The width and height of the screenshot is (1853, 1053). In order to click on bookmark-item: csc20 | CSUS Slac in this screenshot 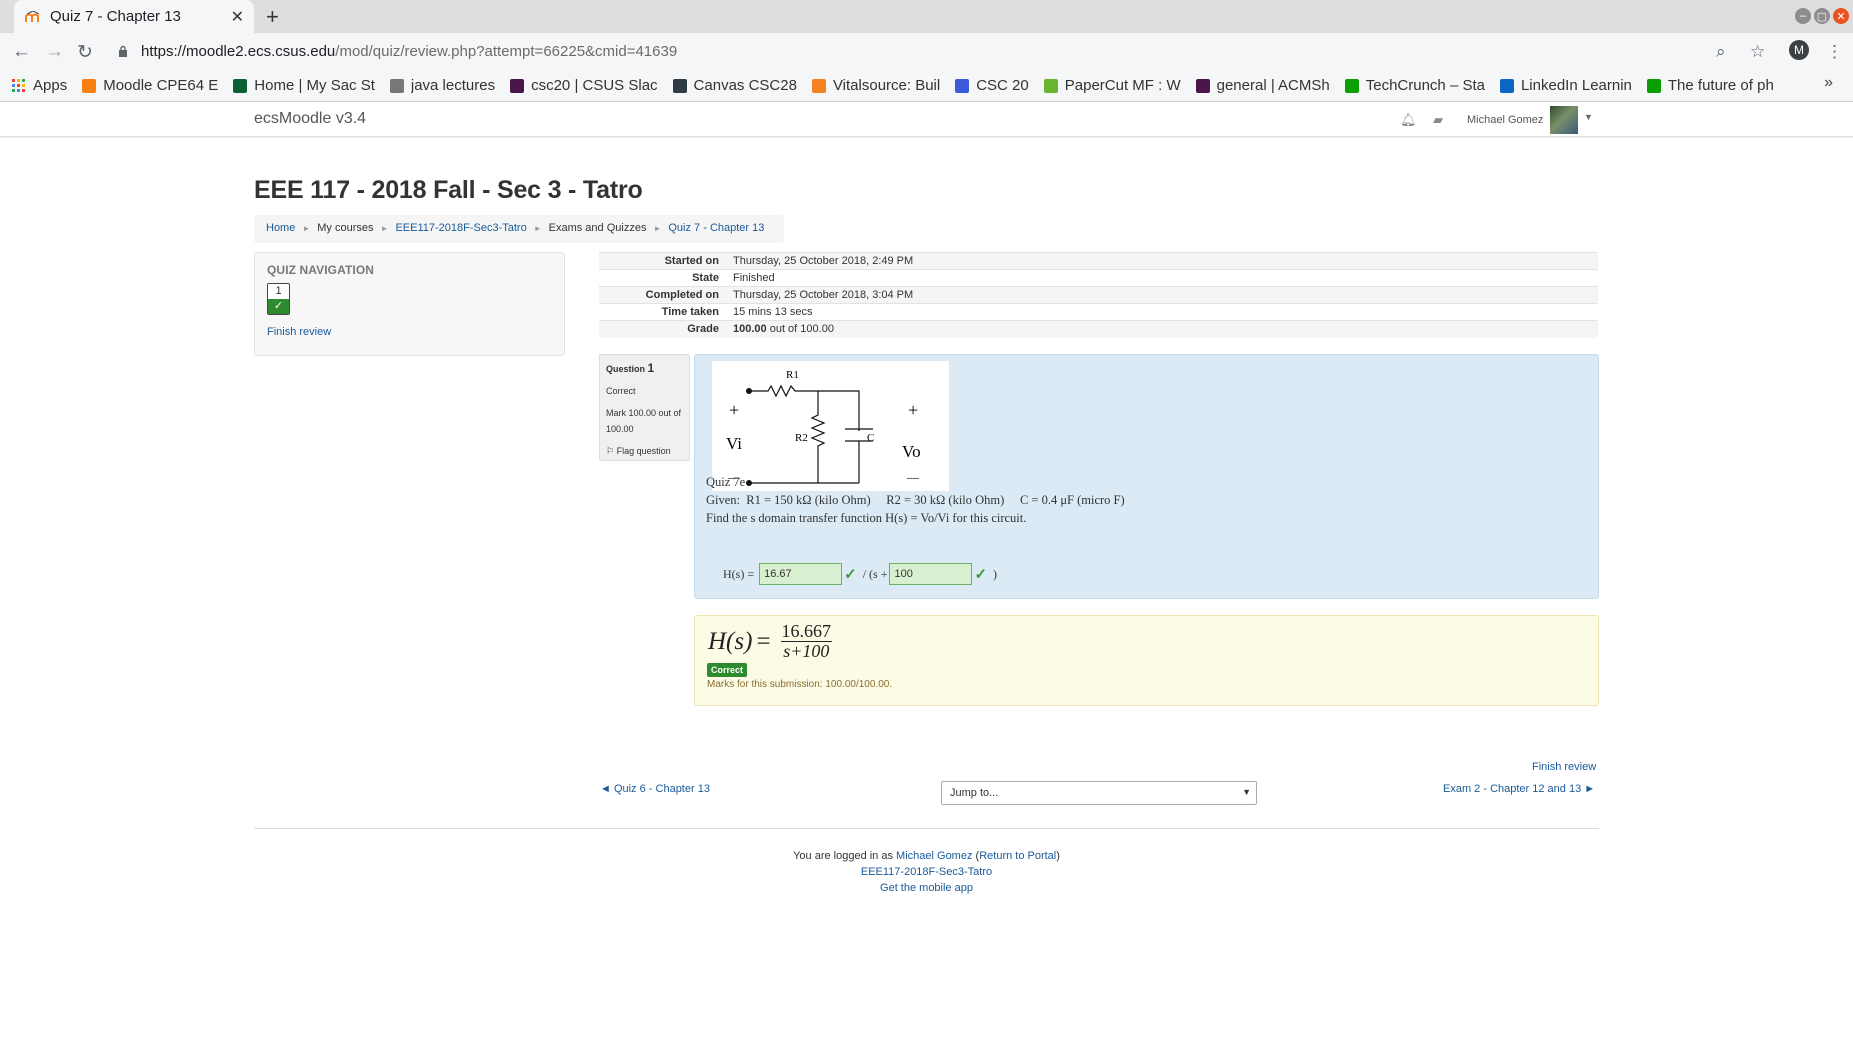, I will do `click(584, 85)`.